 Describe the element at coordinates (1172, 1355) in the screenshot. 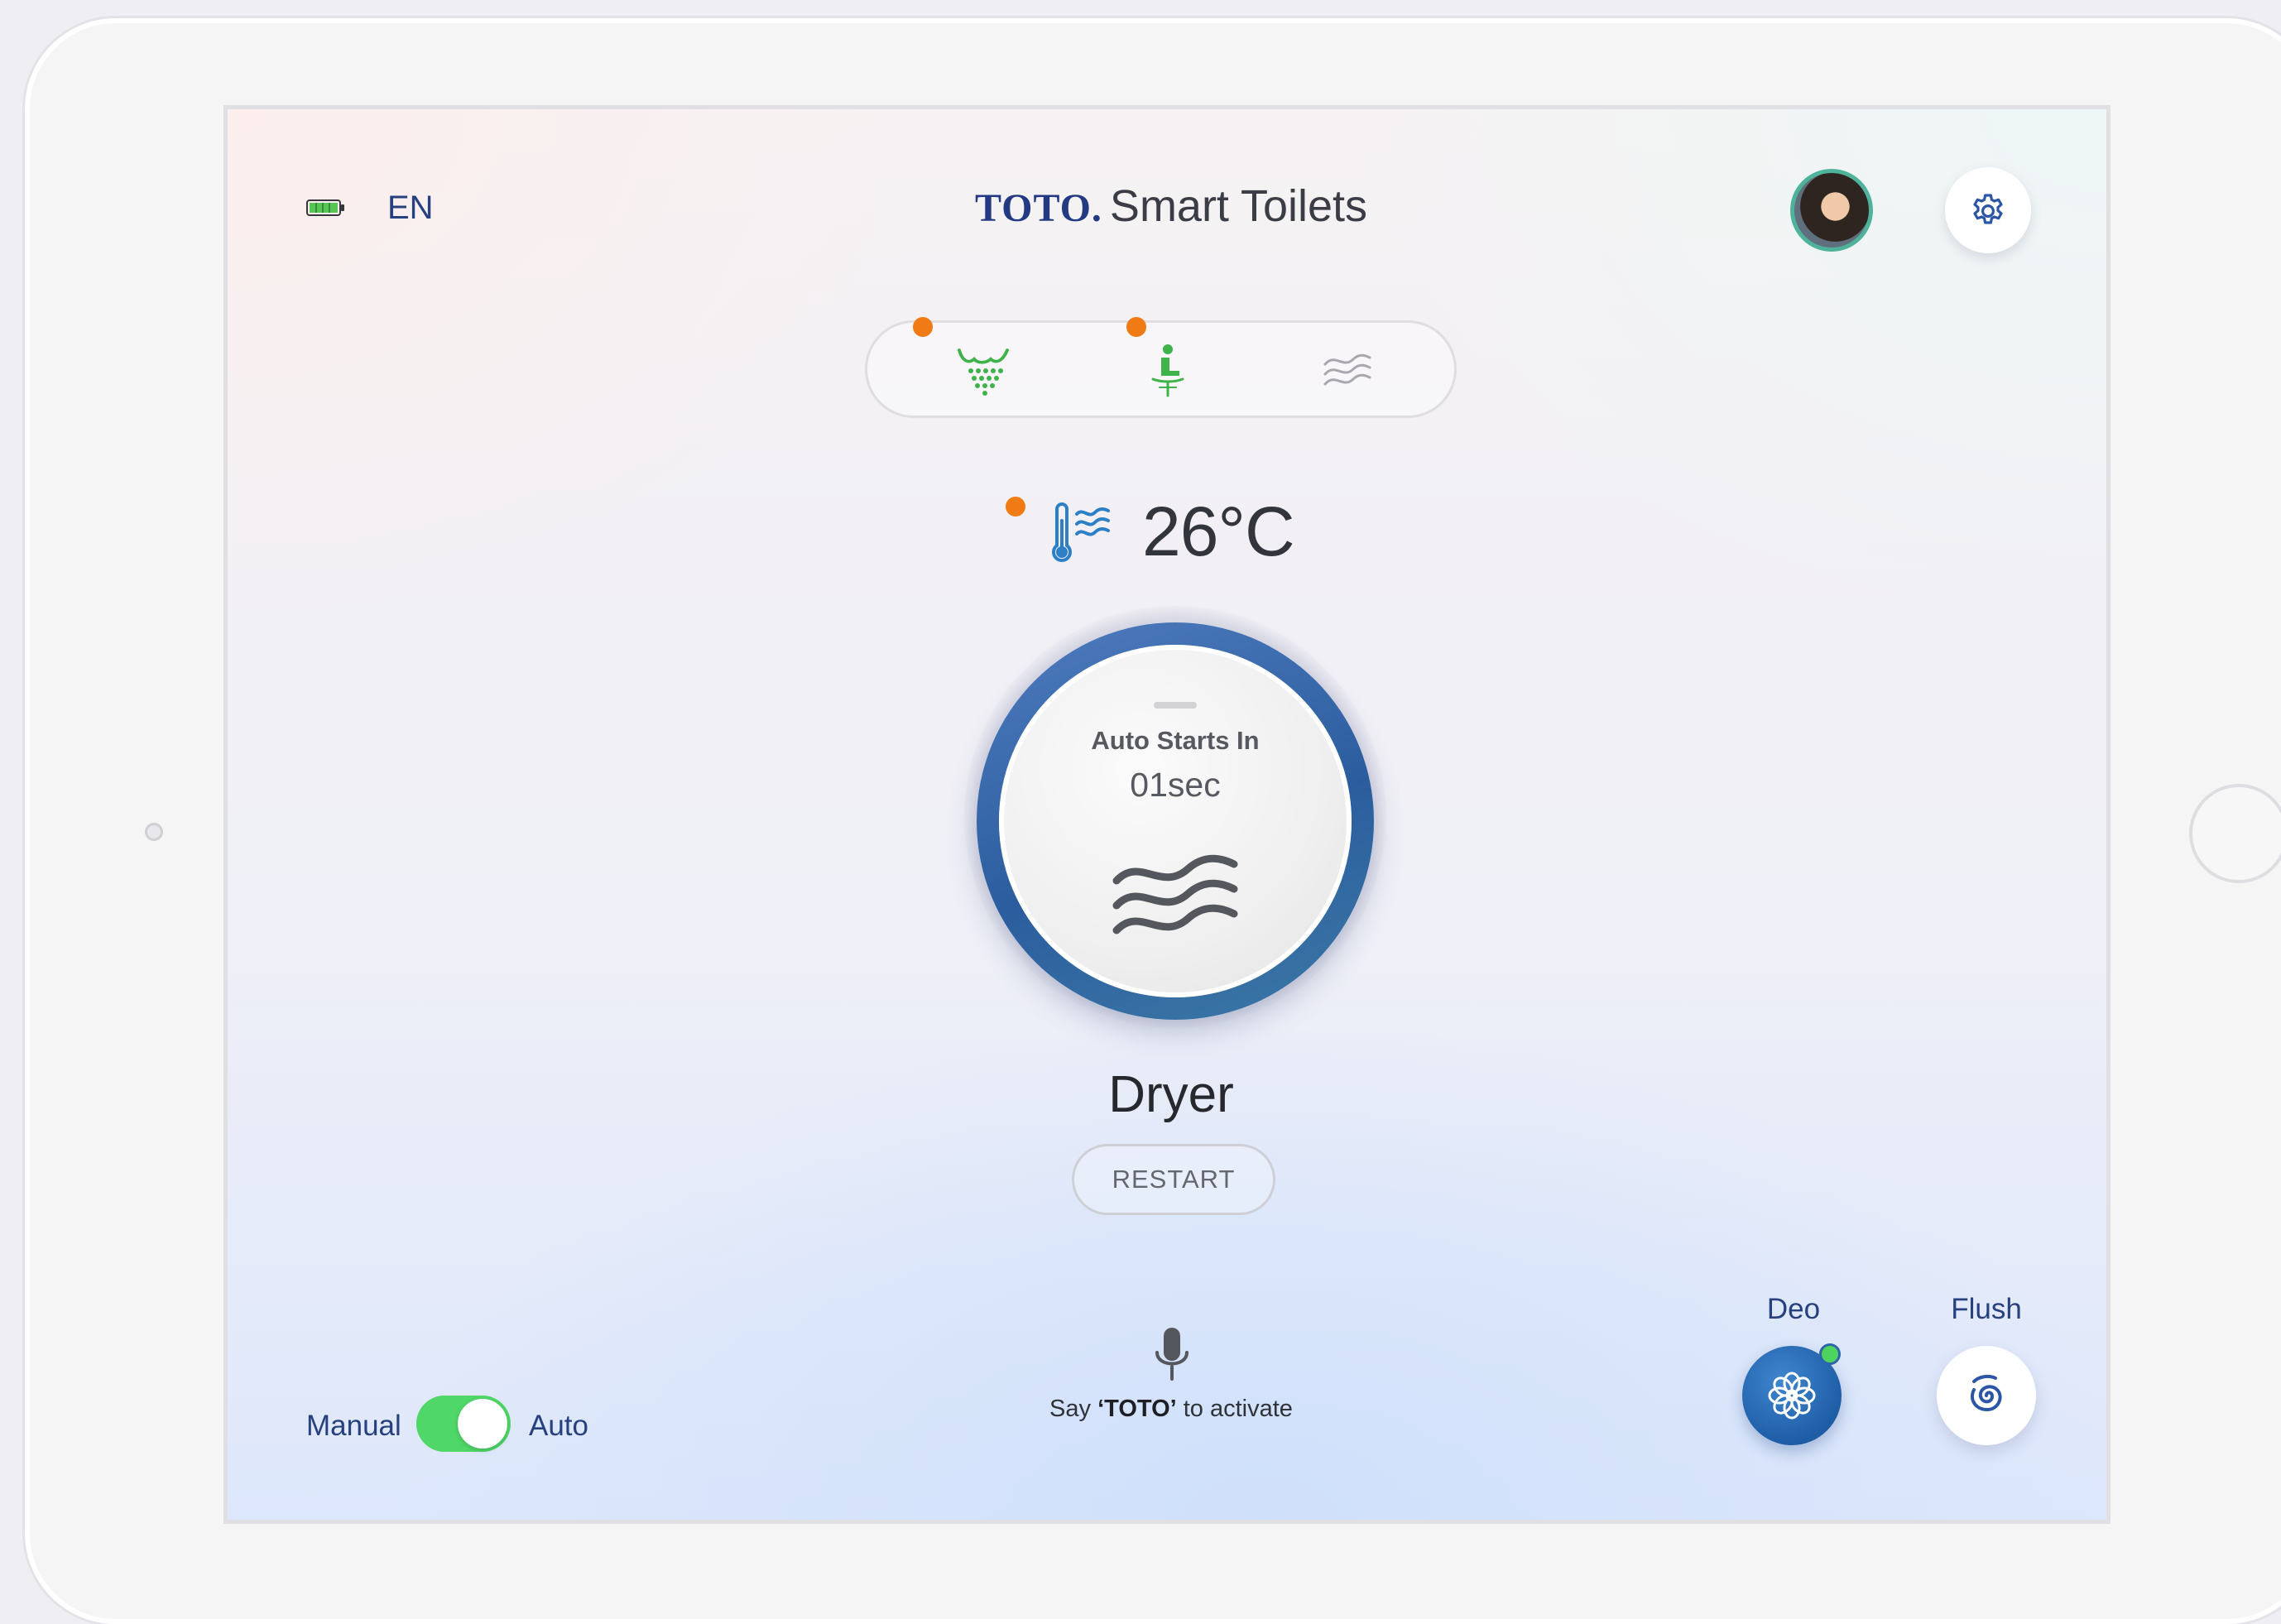

I see `microphone-icon` at that location.